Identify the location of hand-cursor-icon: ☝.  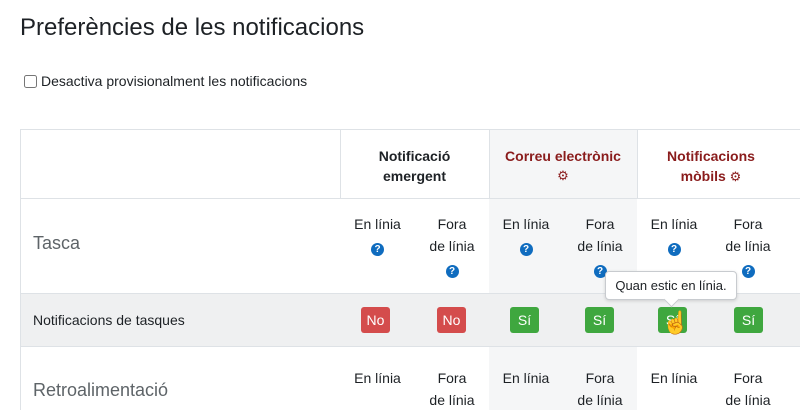
(676, 322).